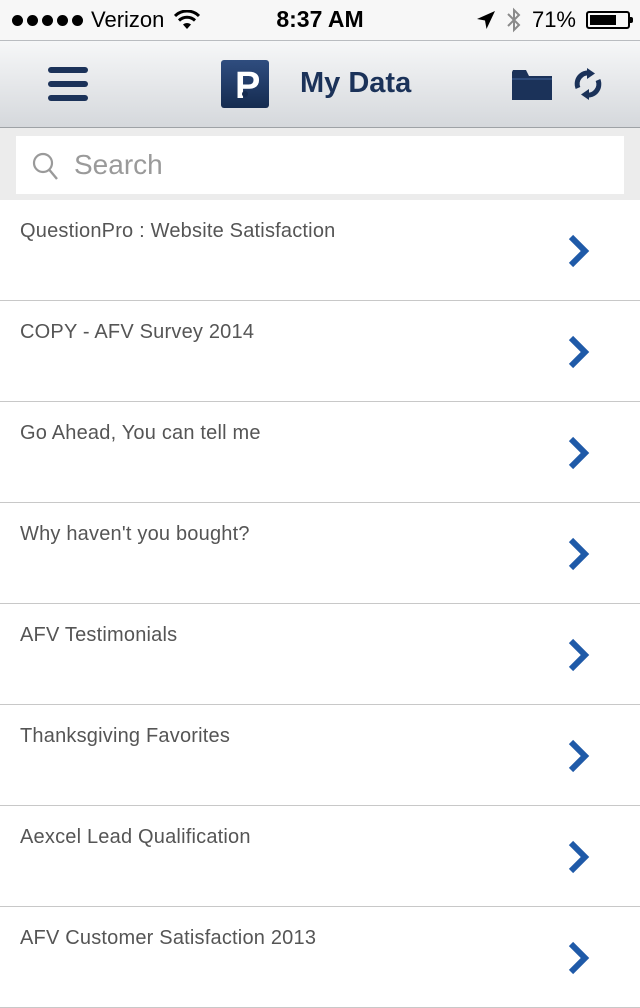 The height and width of the screenshot is (1008, 640). I want to click on list-item: AFV Customer Satisfaction 2013, so click(320, 957).